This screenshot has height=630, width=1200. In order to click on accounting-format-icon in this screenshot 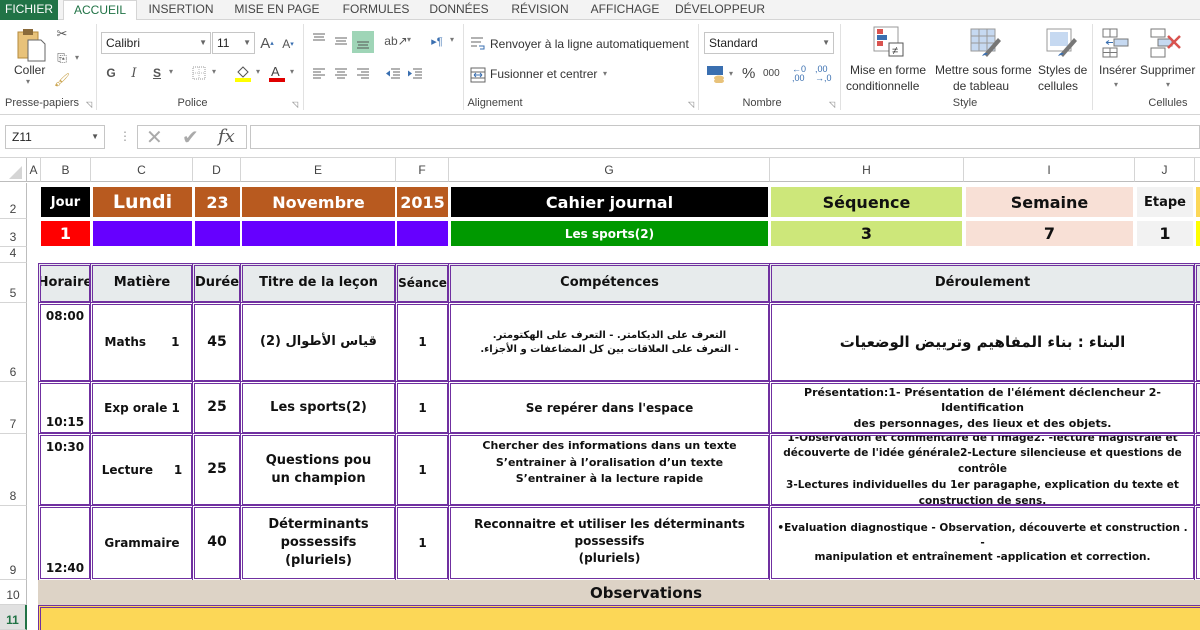, I will do `click(716, 76)`.